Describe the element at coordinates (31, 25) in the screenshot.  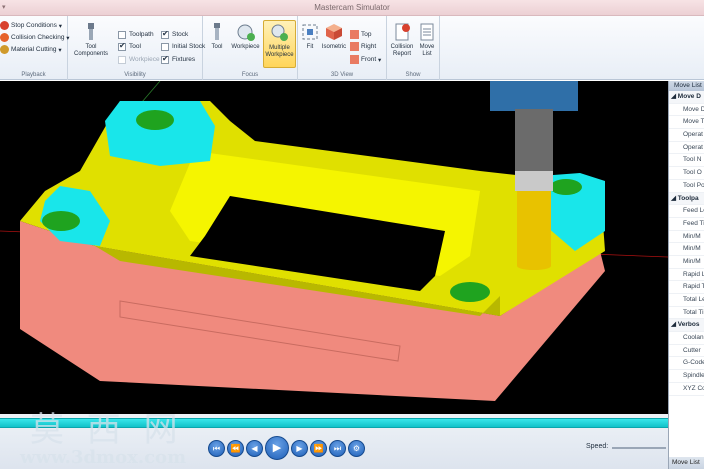
I see `stop-conditions-button: Stop Conditions ▾` at that location.